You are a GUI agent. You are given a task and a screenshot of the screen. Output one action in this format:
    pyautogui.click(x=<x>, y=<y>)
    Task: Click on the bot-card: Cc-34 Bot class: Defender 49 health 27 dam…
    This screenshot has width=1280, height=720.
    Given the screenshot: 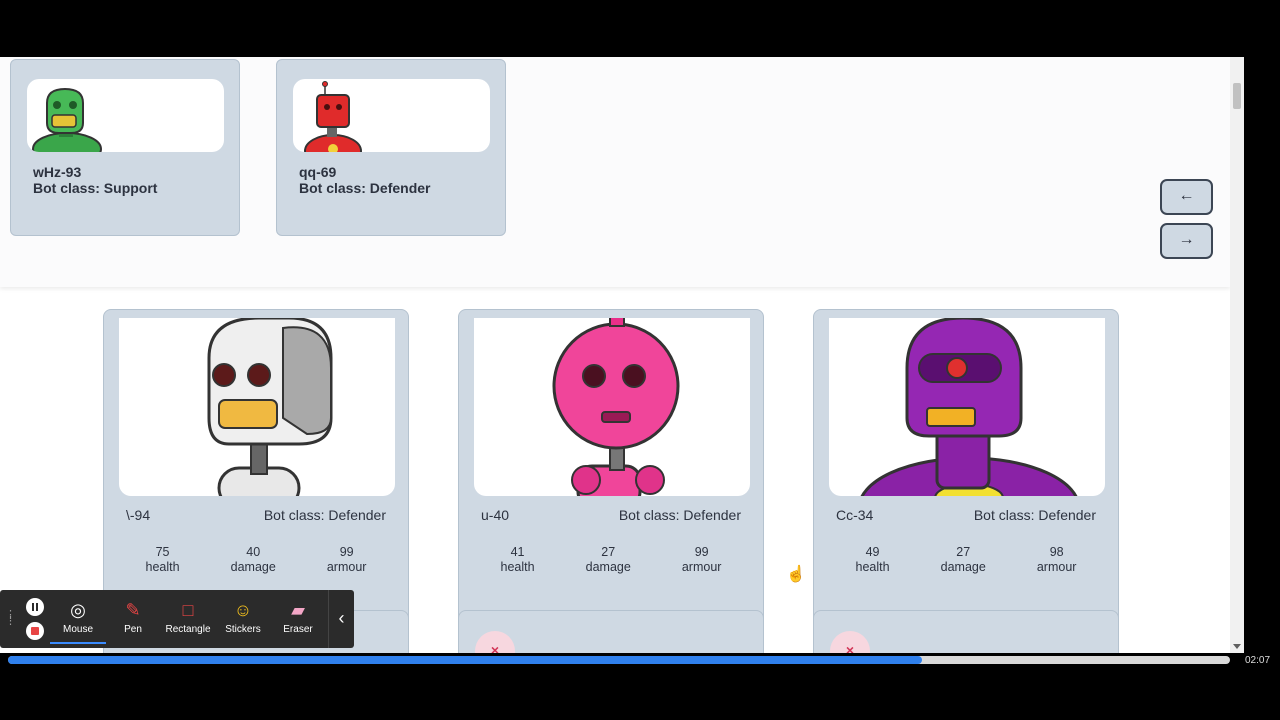 What is the action you would take?
    pyautogui.click(x=966, y=479)
    